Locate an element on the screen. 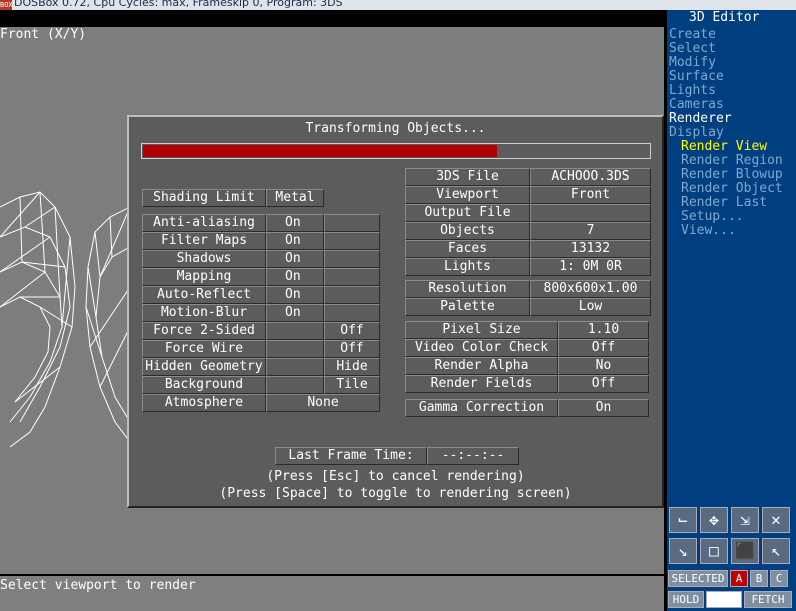 Image resolution: width=796 pixels, height=611 pixels. esc-hint: (Press [Esc] to cancel rendering) is located at coordinates (395, 476).